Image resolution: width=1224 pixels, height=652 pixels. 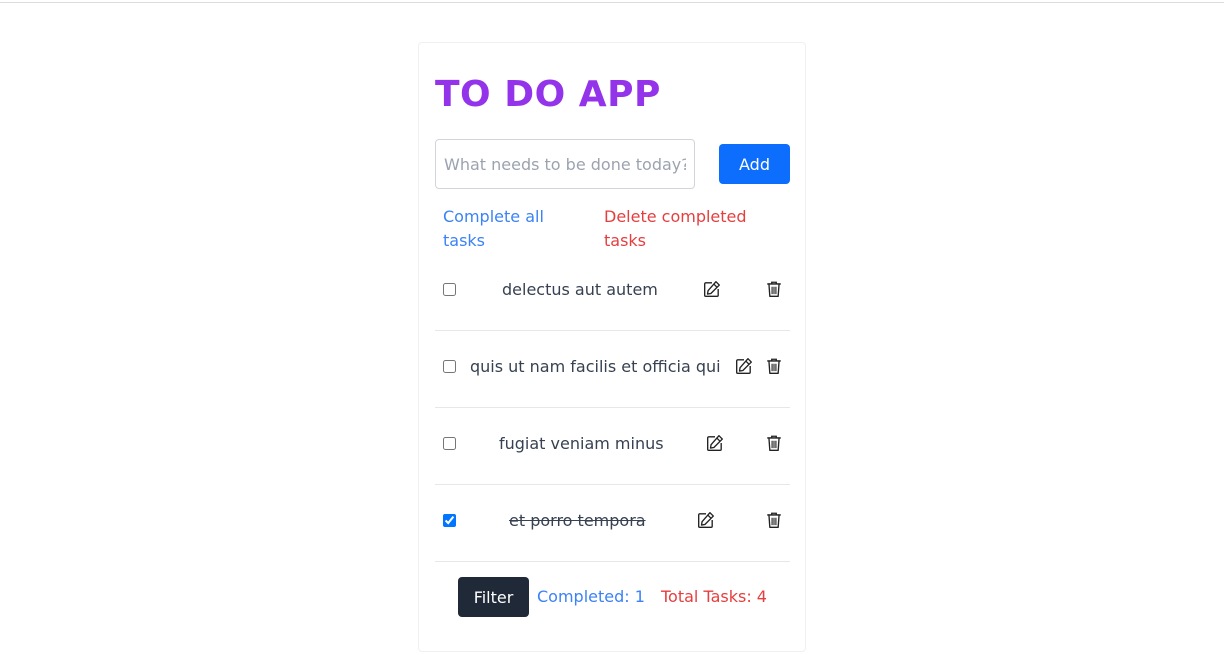 What do you see at coordinates (595, 366) in the screenshot?
I see `task-text: quis ut nam facilis et officia qui` at bounding box center [595, 366].